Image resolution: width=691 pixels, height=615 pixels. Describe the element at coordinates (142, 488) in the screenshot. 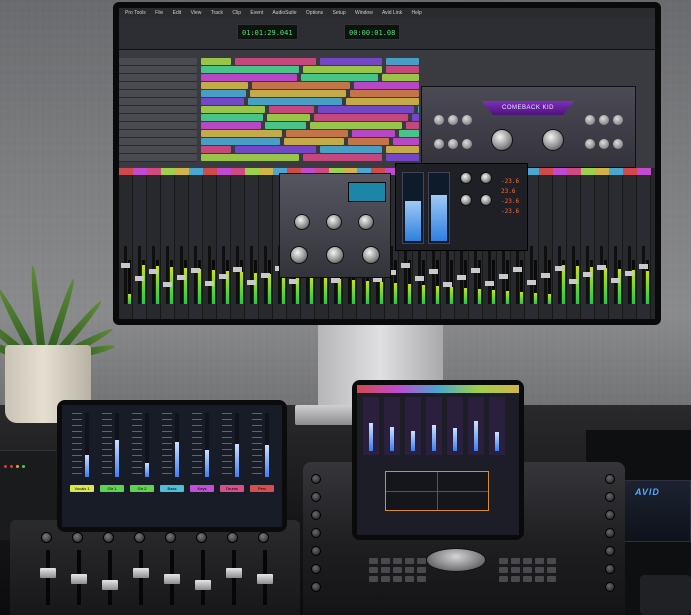

I see `channel-name-label: Gtr 2` at that location.